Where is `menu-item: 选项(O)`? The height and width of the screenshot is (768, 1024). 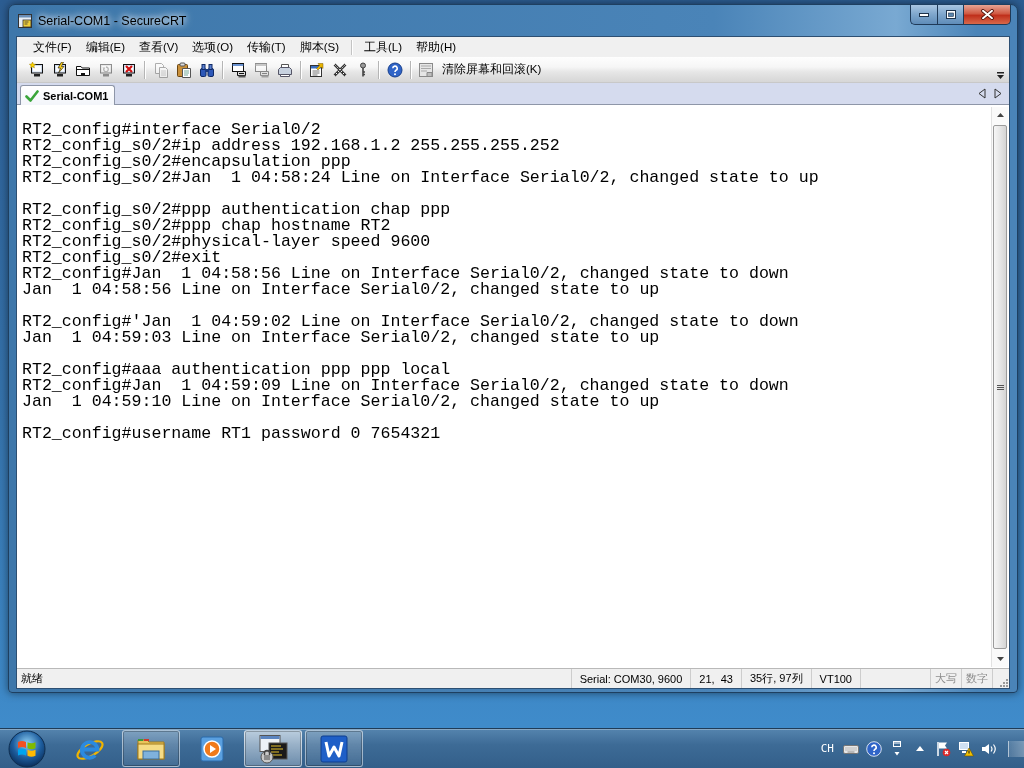
menu-item: 选项(O) is located at coordinates (212, 47).